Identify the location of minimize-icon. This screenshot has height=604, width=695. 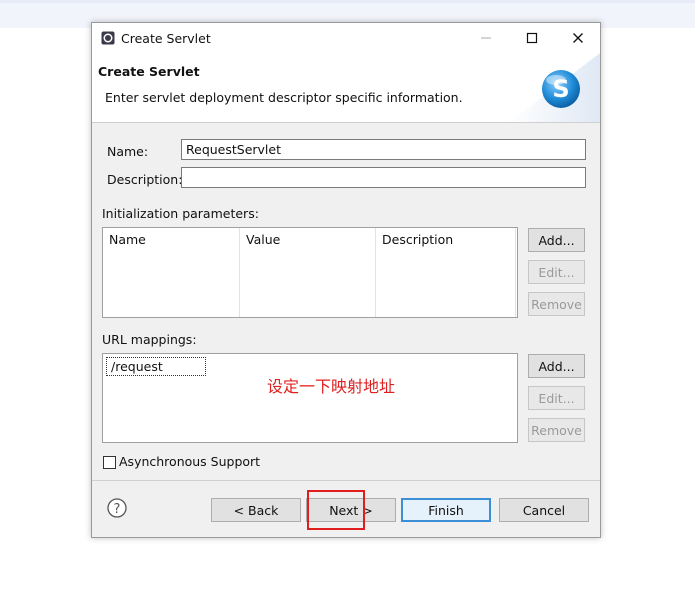
(486, 38).